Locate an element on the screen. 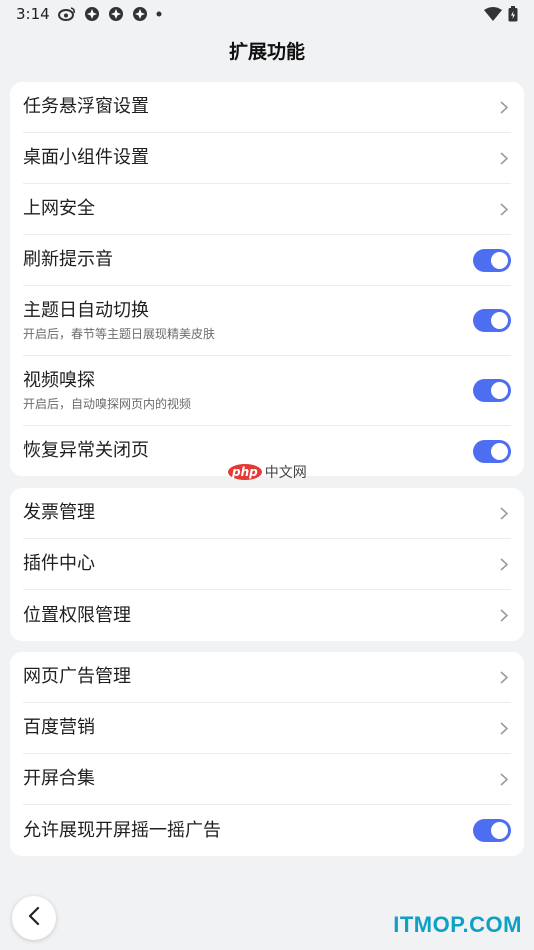 The height and width of the screenshot is (950, 534). item-label: 视频嗅探 is located at coordinates (59, 380).